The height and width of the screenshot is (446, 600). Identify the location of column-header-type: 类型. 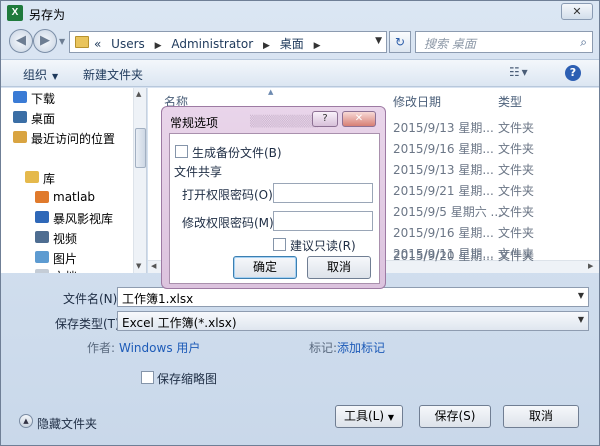
(510, 101).